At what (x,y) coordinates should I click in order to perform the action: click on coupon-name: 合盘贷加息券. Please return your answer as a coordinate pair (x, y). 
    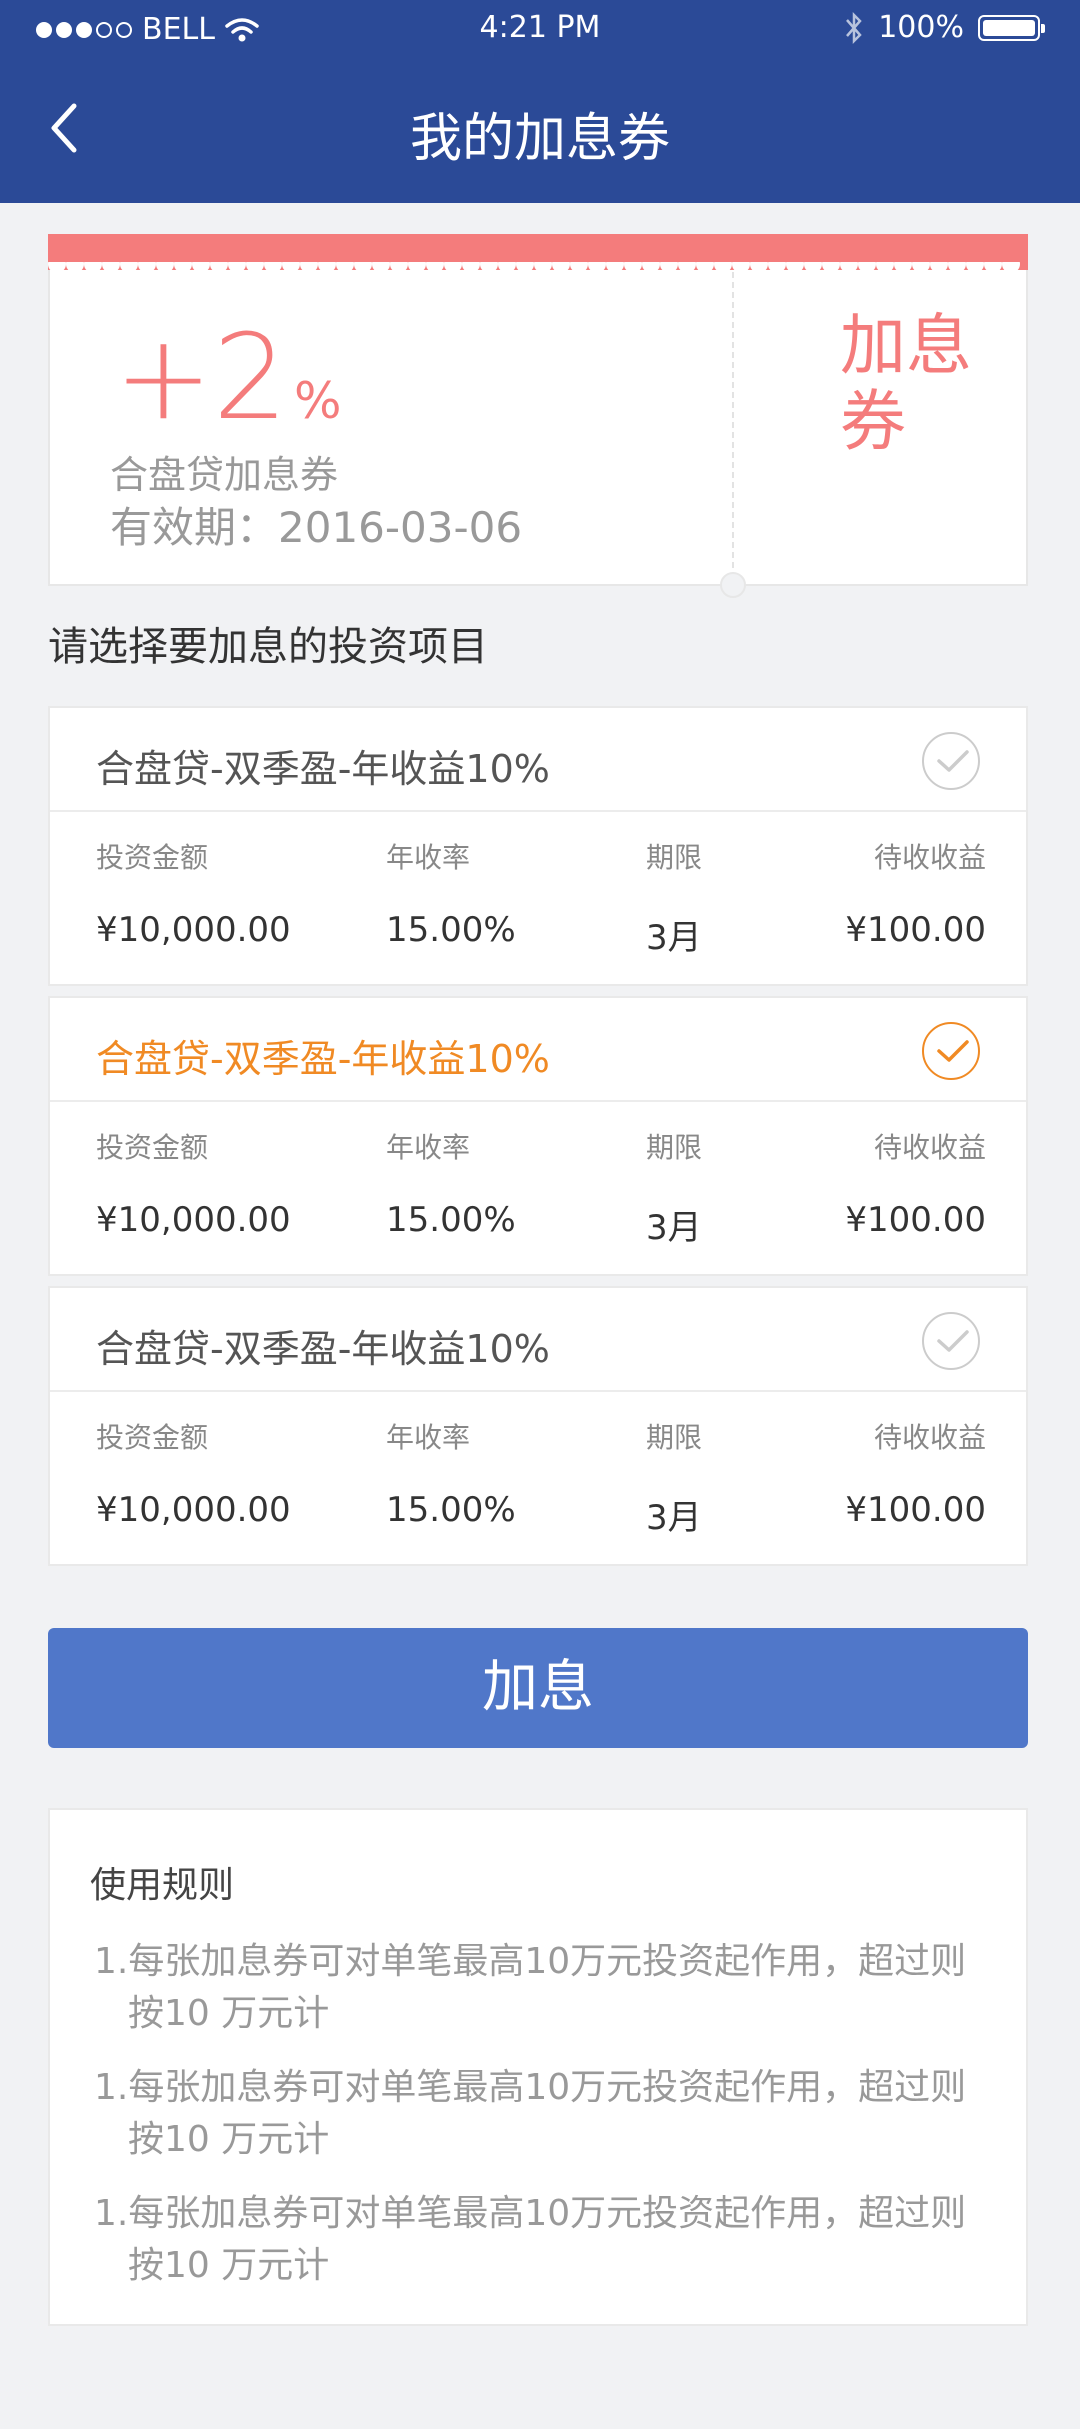
    Looking at the image, I should click on (224, 475).